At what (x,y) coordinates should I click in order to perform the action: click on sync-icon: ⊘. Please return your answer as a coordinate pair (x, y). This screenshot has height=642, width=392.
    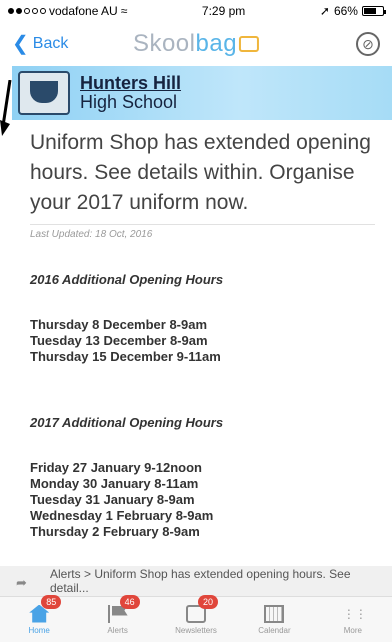
    Looking at the image, I should click on (368, 43).